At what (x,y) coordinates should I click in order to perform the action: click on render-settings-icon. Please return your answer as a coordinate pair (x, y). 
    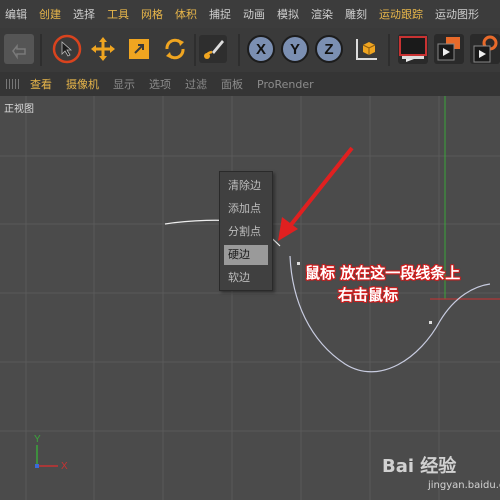
    Looking at the image, I should click on (485, 49).